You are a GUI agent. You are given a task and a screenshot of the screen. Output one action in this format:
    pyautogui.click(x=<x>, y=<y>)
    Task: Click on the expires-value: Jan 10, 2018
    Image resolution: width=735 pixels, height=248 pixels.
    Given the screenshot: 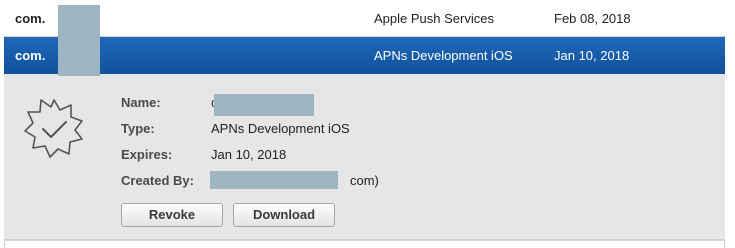 What is the action you would take?
    pyautogui.click(x=249, y=154)
    